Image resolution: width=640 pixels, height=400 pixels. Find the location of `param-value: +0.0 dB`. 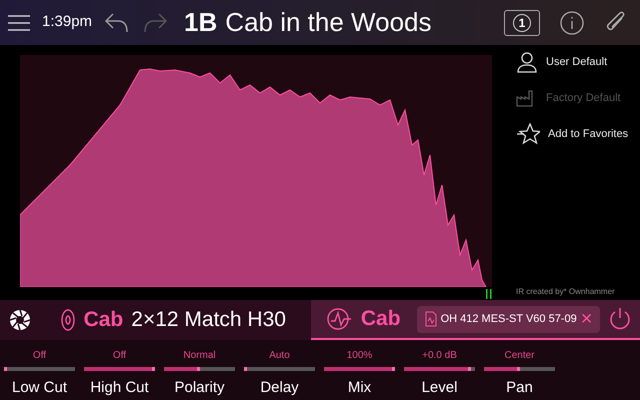

param-value: +0.0 dB is located at coordinates (439, 355).